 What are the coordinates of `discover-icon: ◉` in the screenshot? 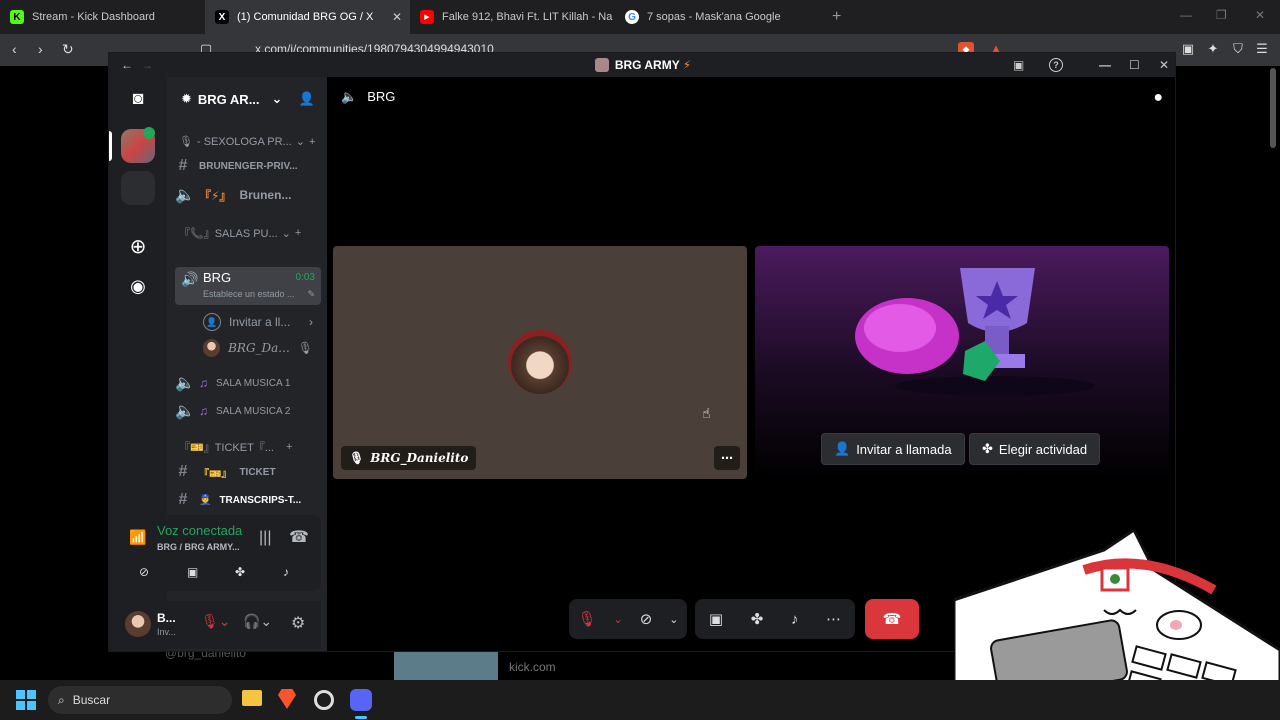 It's located at (138, 286).